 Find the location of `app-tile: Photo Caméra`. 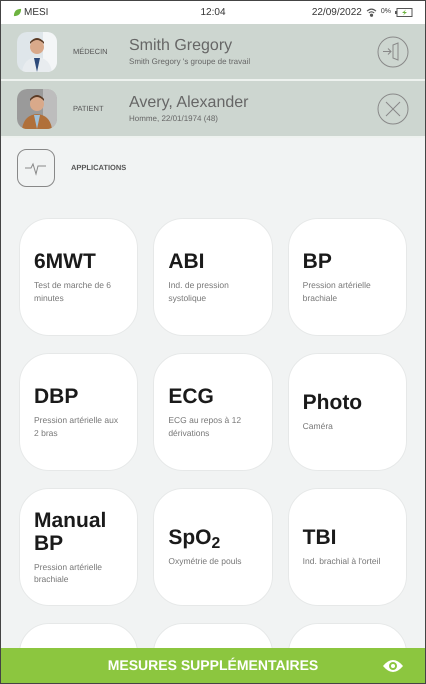

app-tile: Photo Caméra is located at coordinates (347, 412).